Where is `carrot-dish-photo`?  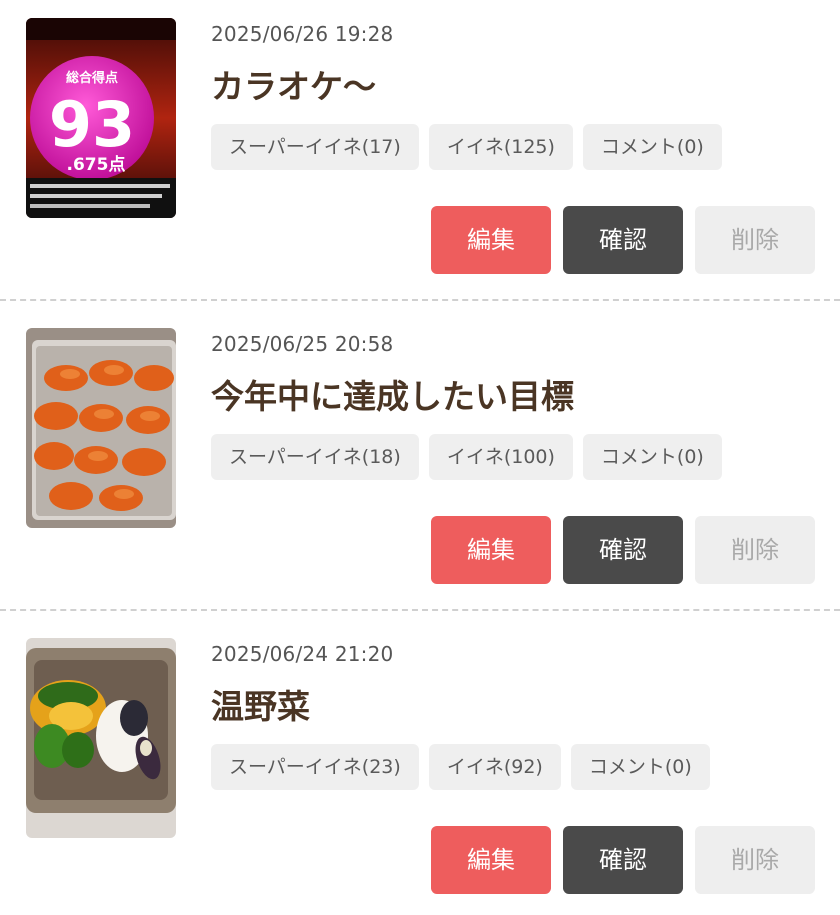
carrot-dish-photo is located at coordinates (101, 428).